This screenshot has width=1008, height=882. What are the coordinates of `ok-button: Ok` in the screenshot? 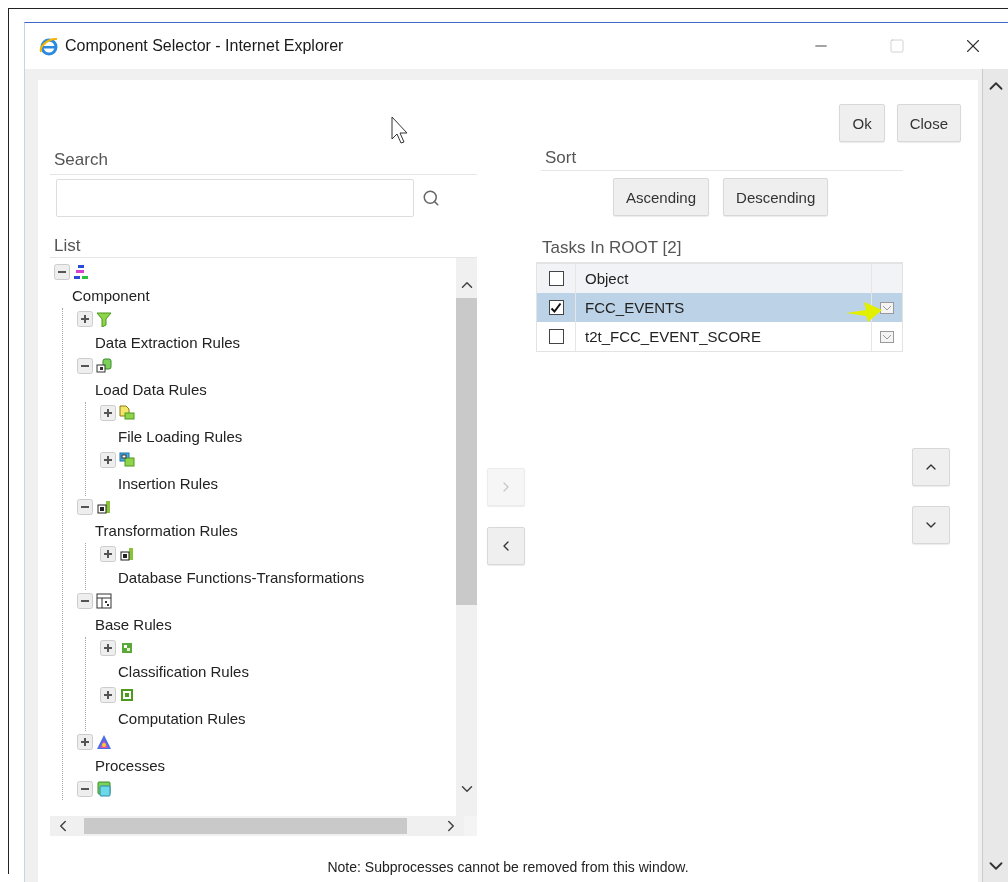 It's located at (862, 123).